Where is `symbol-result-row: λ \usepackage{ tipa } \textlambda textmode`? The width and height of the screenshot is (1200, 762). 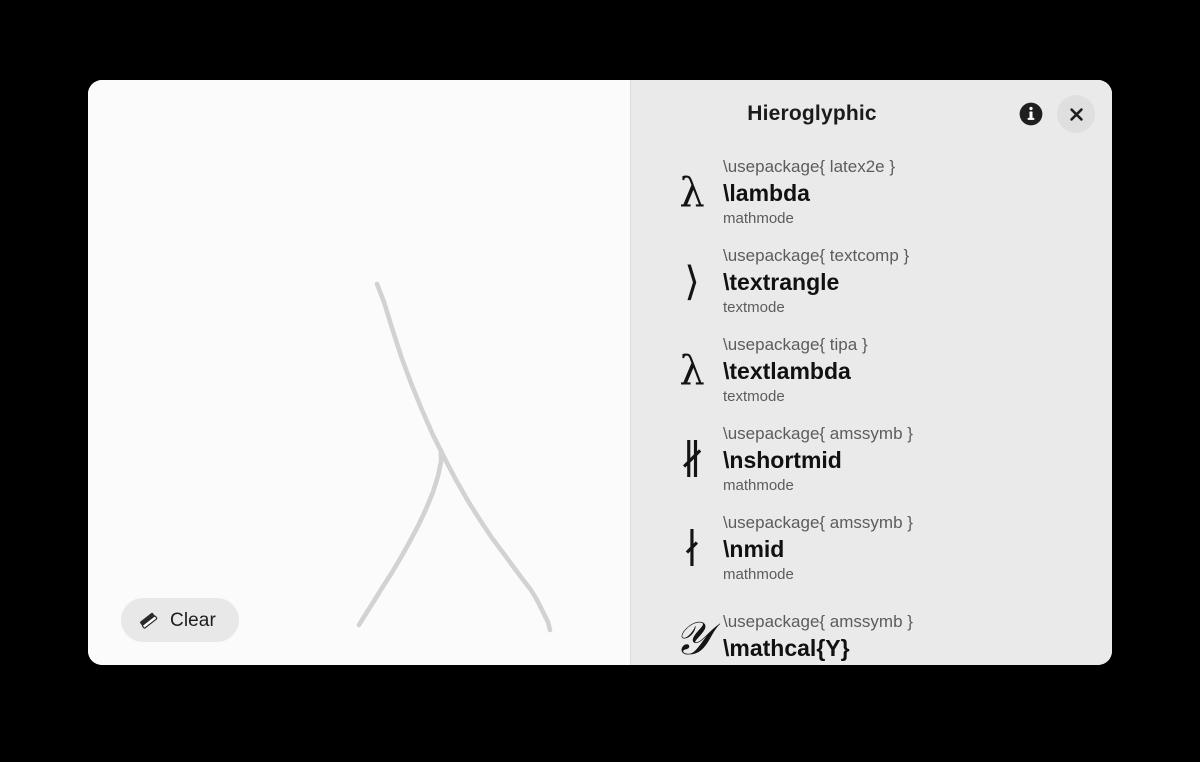
symbol-result-row: λ \usepackage{ tipa } \textlambda textmode is located at coordinates (881, 370).